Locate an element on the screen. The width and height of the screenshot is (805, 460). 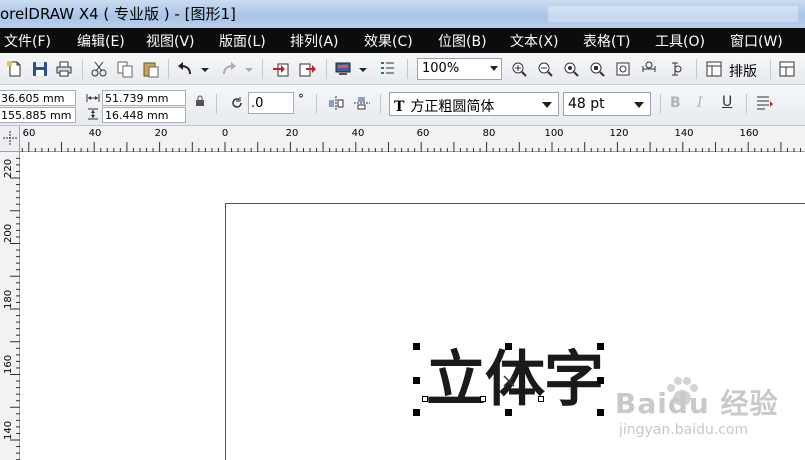
new-document-icon is located at coordinates (15, 69).